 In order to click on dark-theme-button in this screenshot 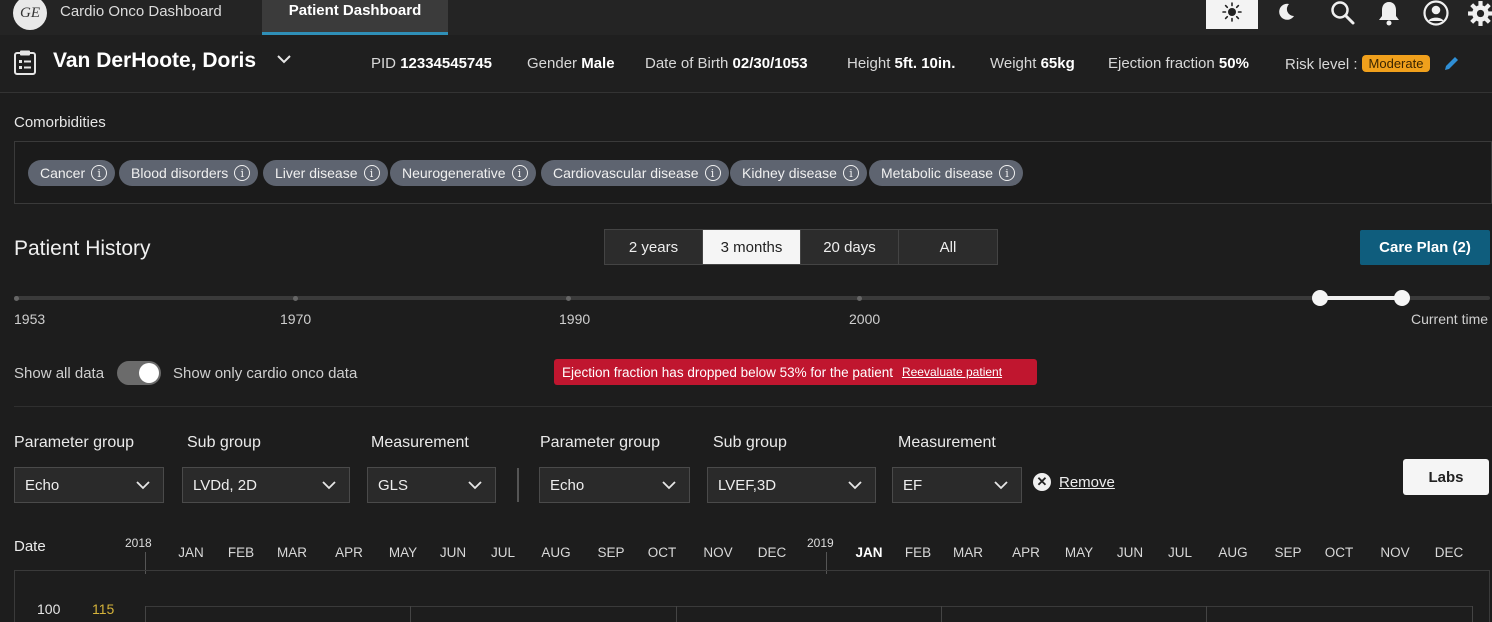, I will do `click(1286, 14)`.